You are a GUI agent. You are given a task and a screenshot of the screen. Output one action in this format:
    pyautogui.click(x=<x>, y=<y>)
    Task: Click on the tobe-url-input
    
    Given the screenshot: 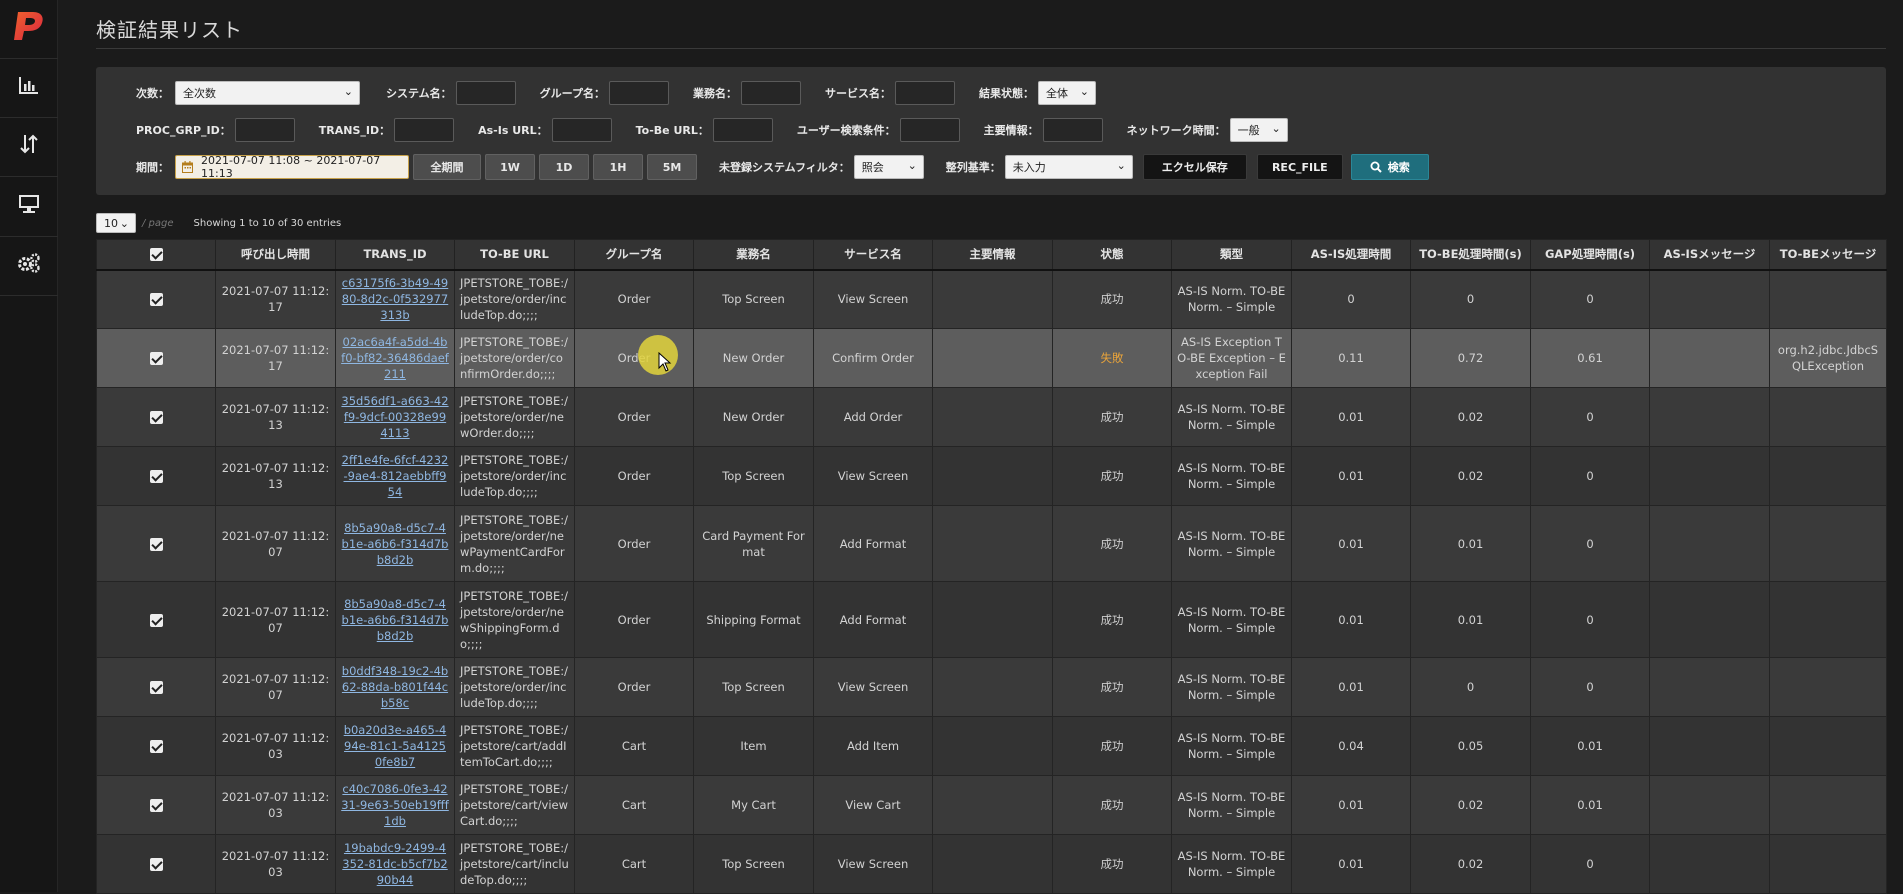 What is the action you would take?
    pyautogui.click(x=742, y=130)
    